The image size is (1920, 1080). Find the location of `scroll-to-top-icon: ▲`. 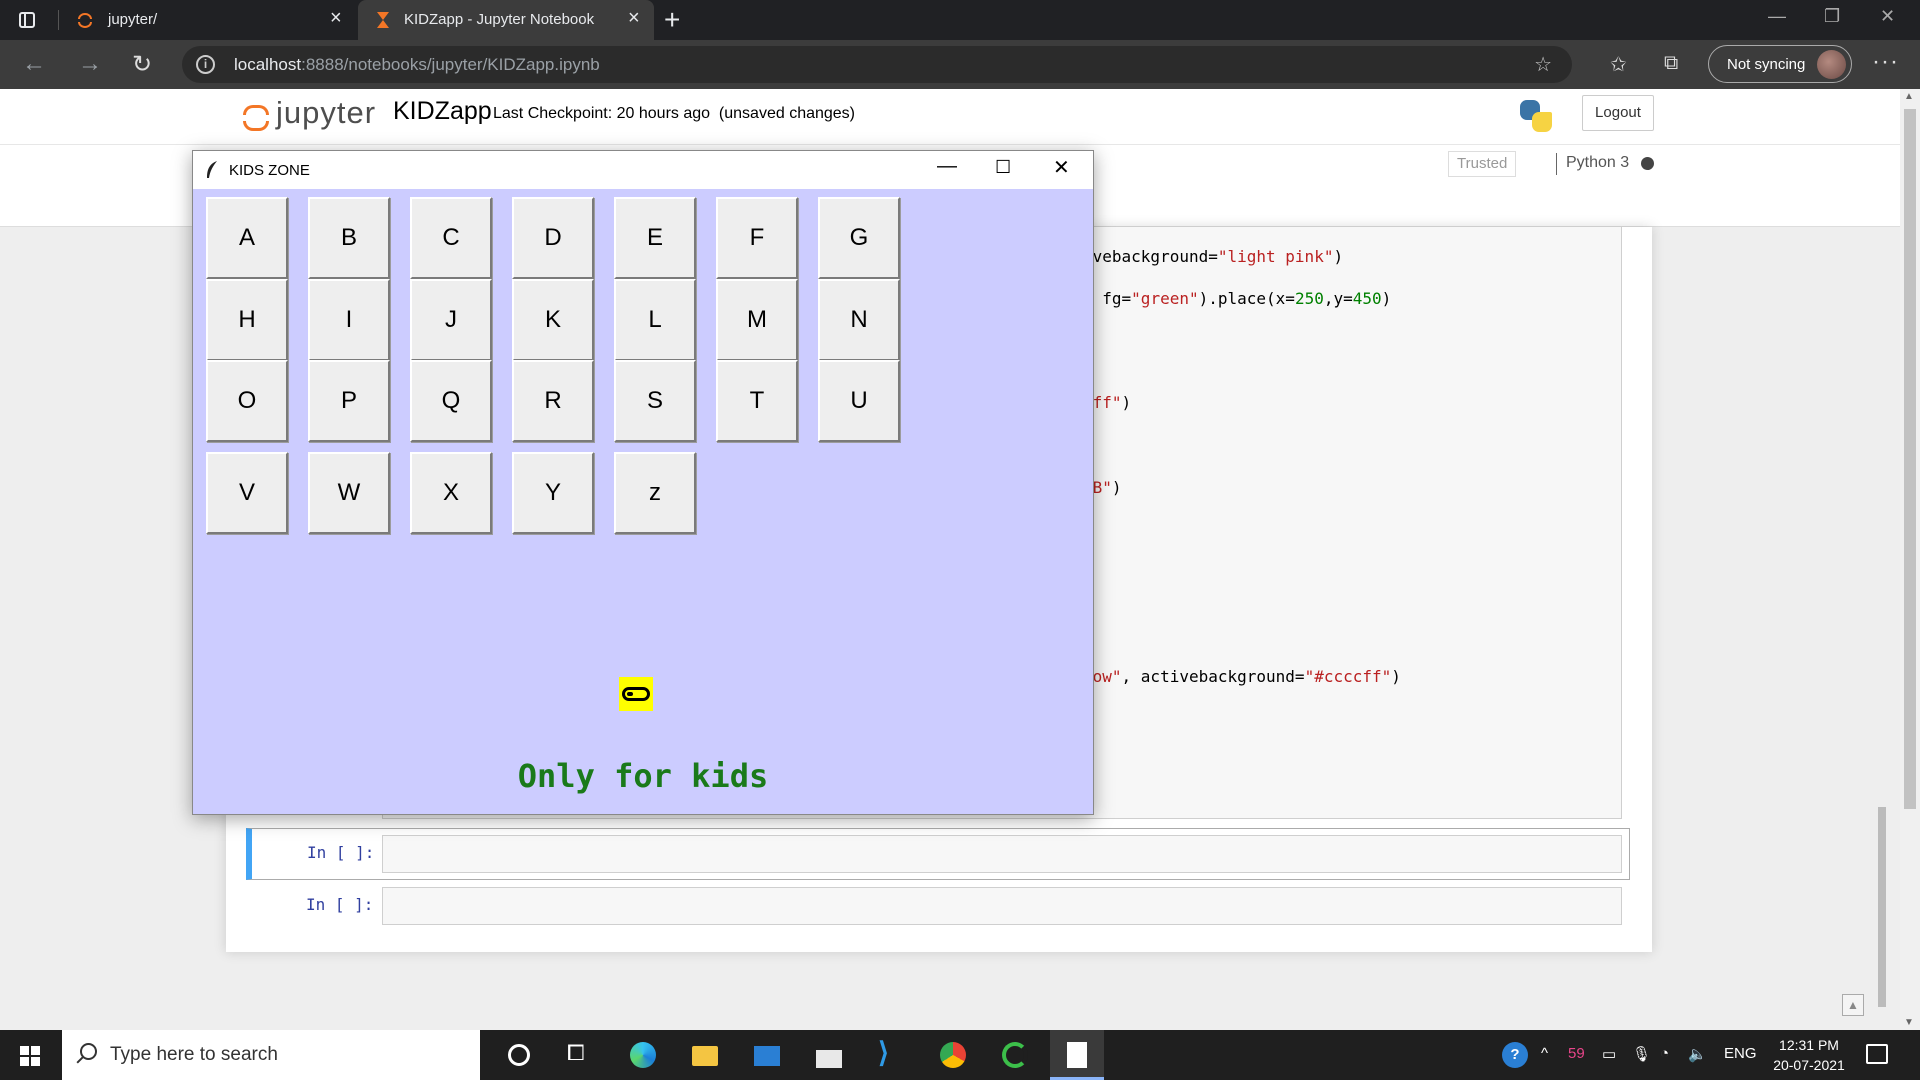

scroll-to-top-icon: ▲ is located at coordinates (1853, 1005).